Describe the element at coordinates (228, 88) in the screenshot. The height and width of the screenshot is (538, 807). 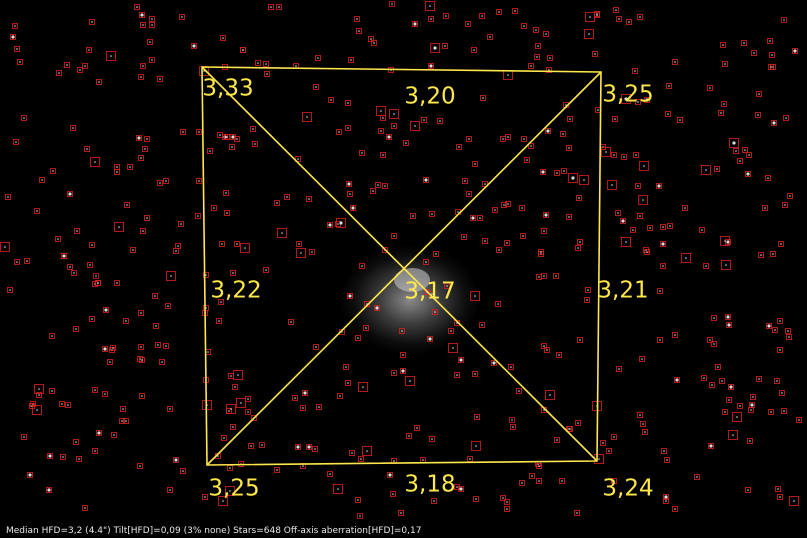
I see `hfd-top-left: 3,33` at that location.